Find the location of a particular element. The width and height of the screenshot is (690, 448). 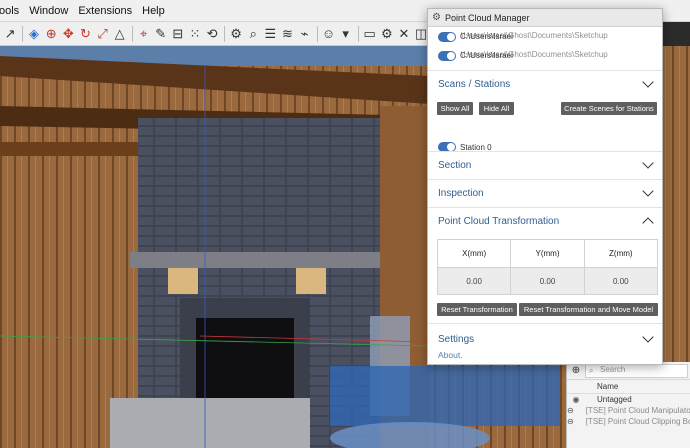

section-section-label: Section is located at coordinates (455, 165).